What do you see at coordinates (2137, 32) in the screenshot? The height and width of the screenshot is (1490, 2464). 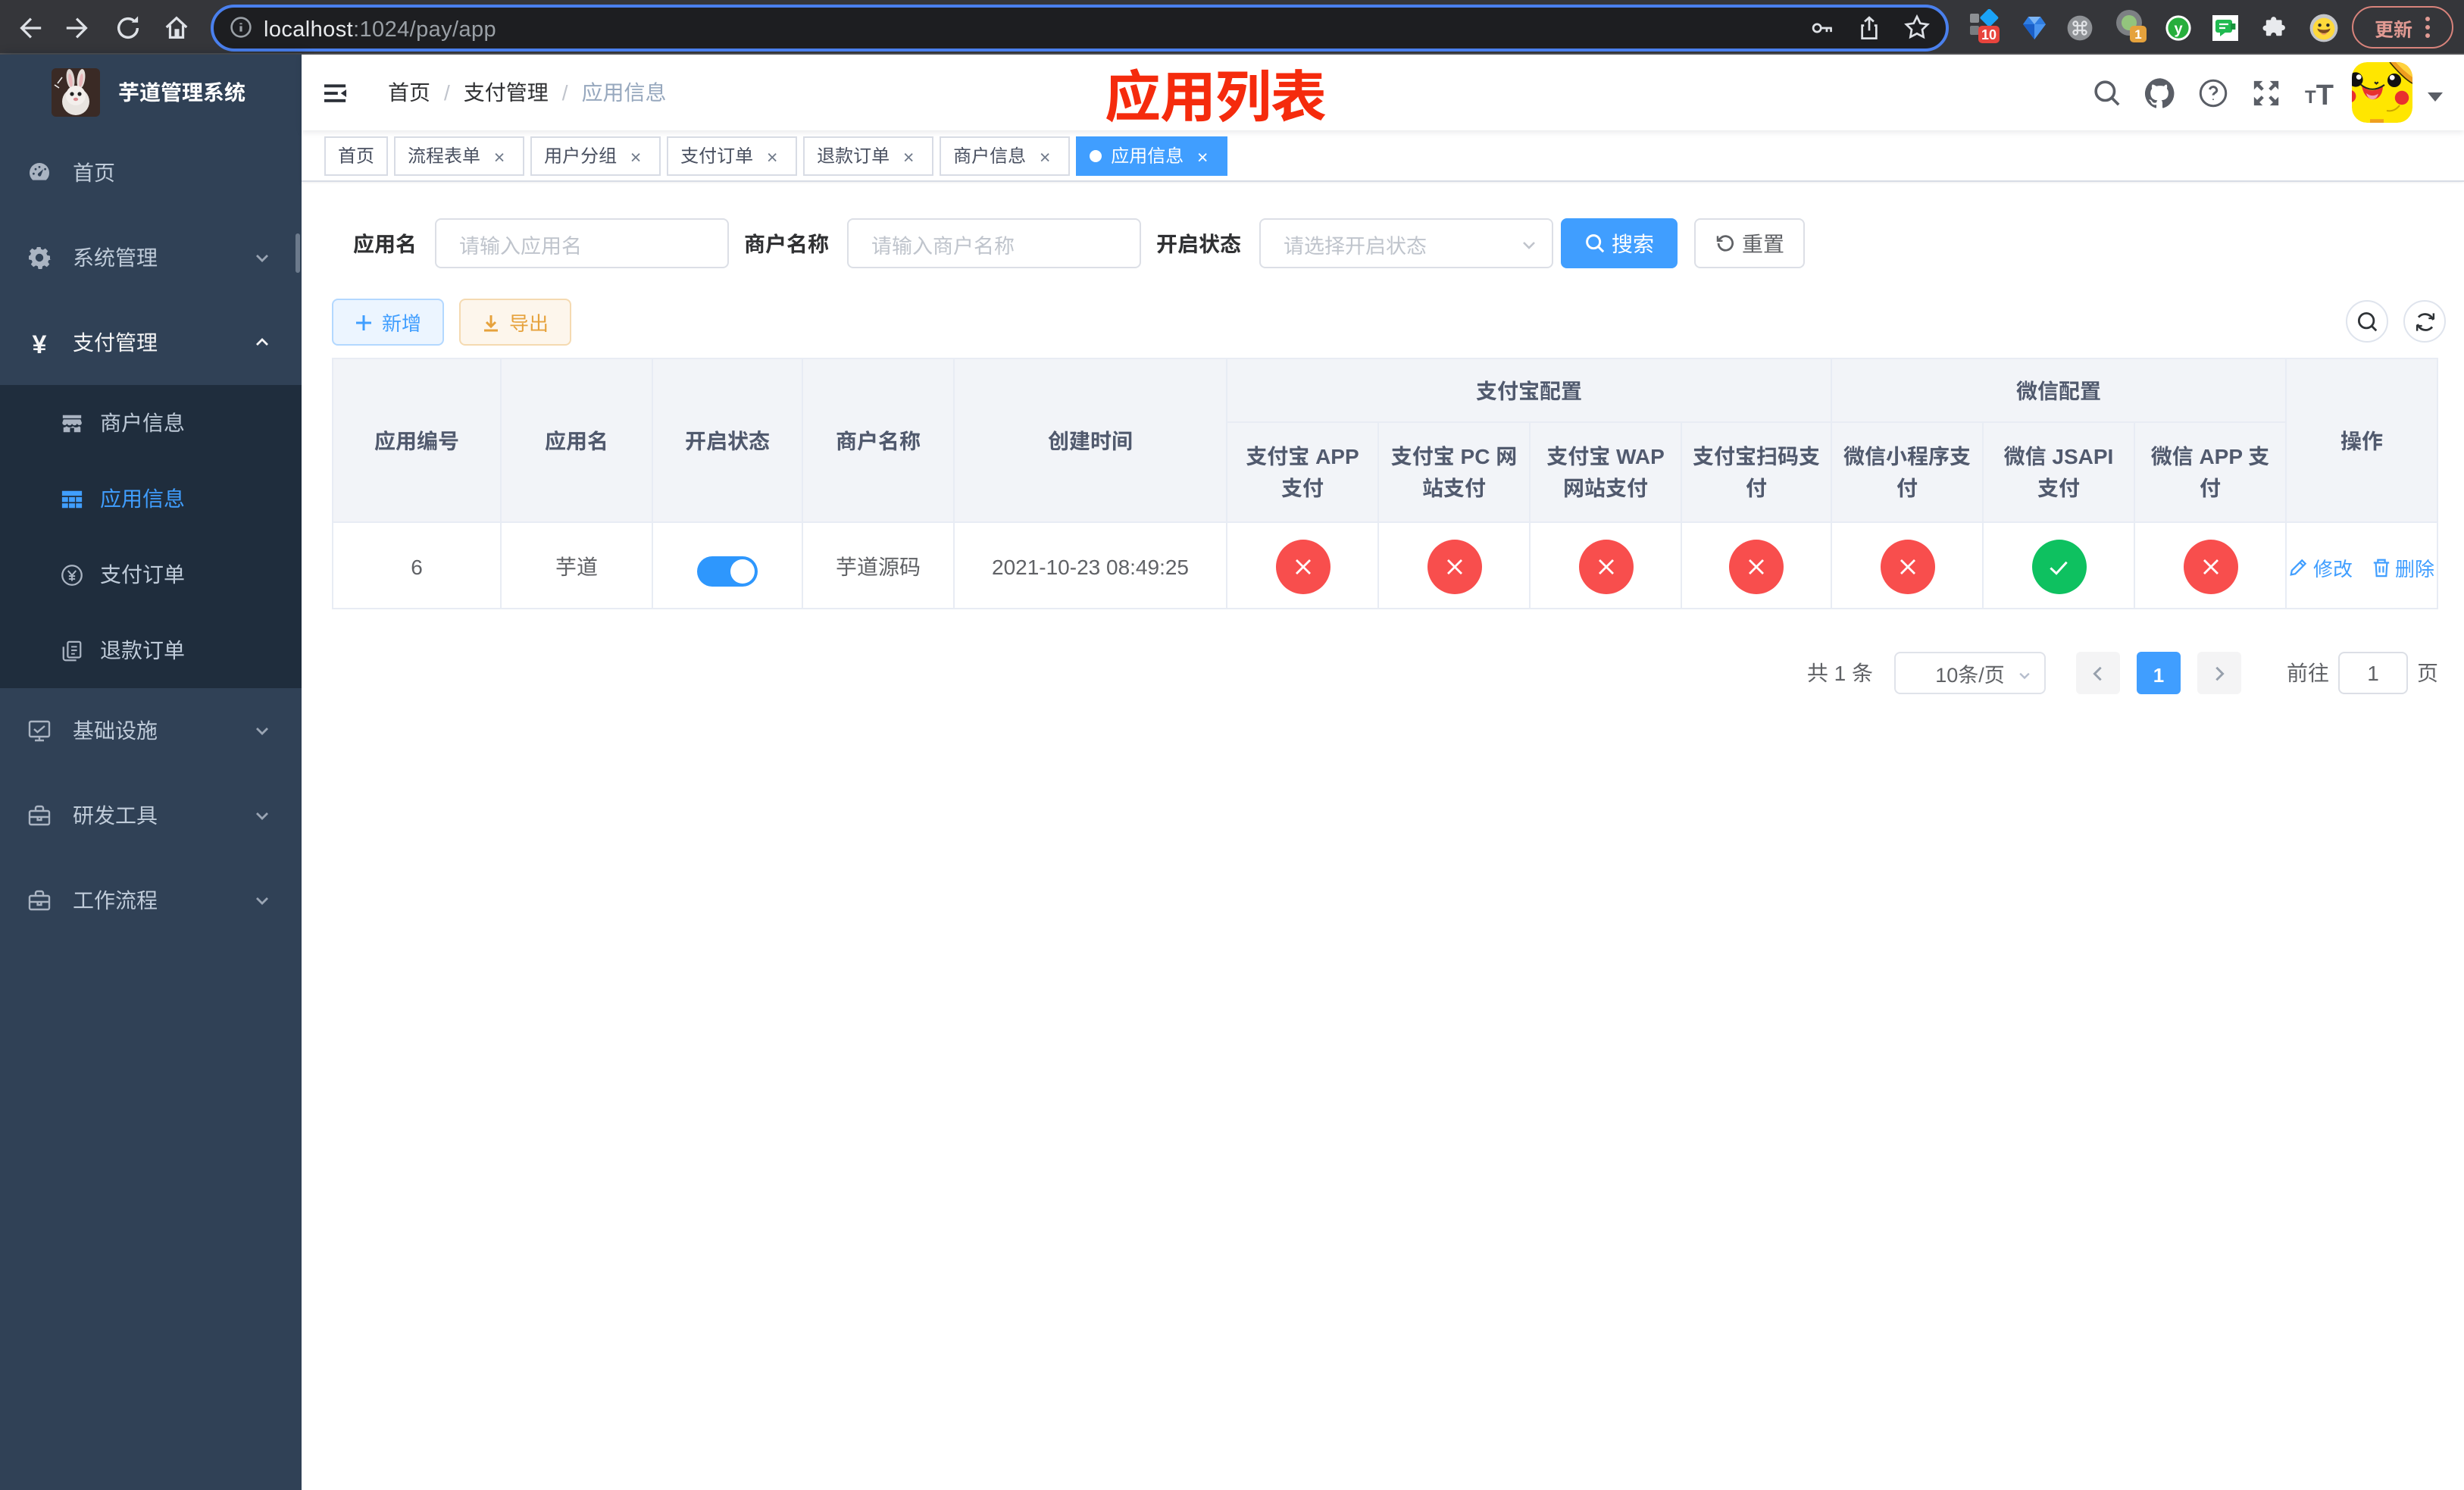 I see `svg-text: 1` at bounding box center [2137, 32].